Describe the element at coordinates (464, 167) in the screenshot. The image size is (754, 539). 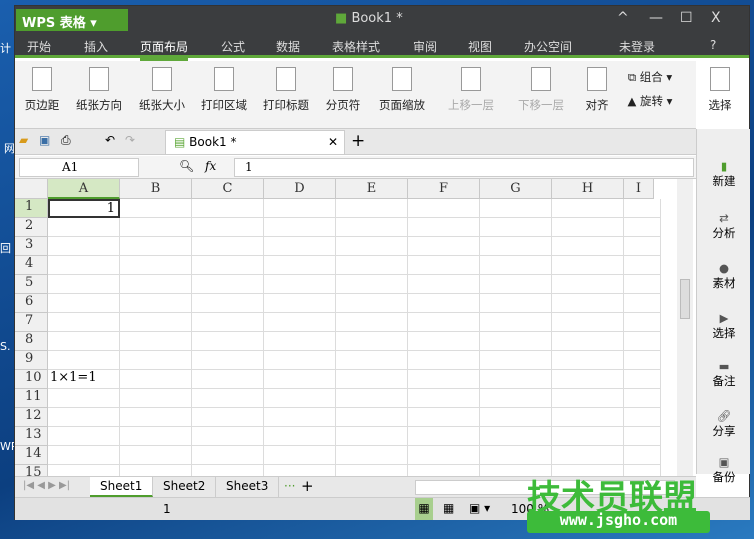
I see `formula-input: 1` at that location.